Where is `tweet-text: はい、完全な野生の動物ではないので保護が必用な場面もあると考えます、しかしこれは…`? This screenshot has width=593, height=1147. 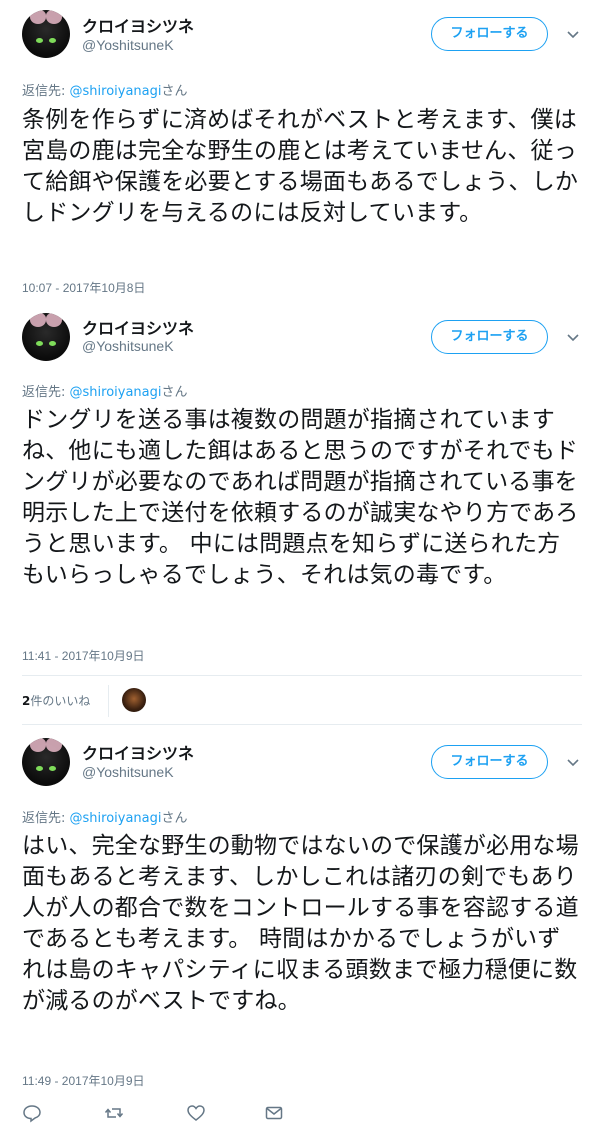
tweet-text: はい、完全な野生の動物ではないので保護が必用な場面もあると考えます、しかしこれは… is located at coordinates (300, 923).